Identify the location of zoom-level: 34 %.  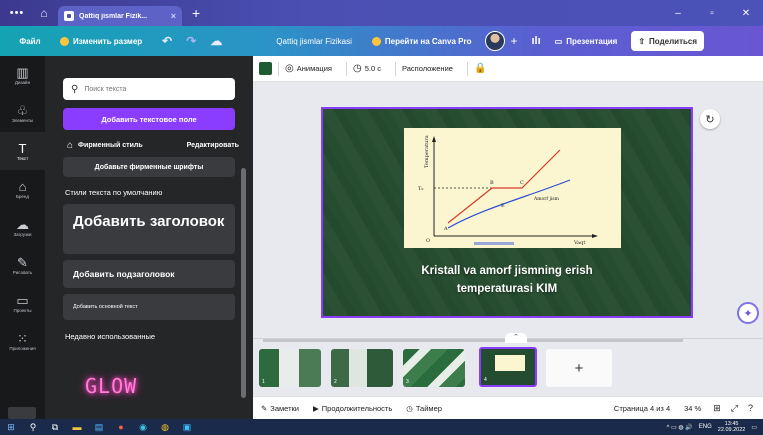
(692, 408).